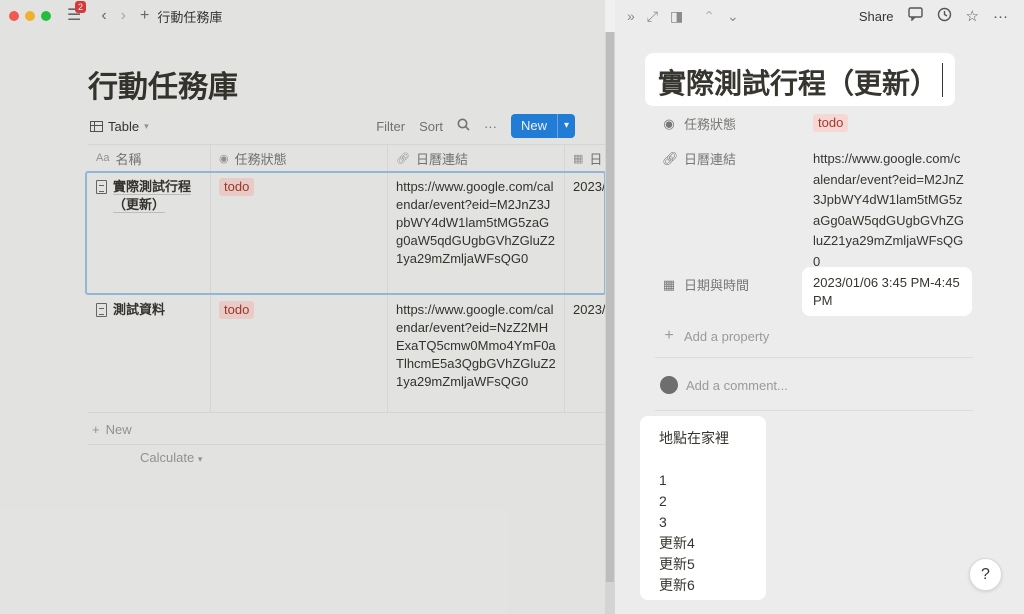 This screenshot has height=614, width=1024. I want to click on add-new-label: New, so click(118, 429).